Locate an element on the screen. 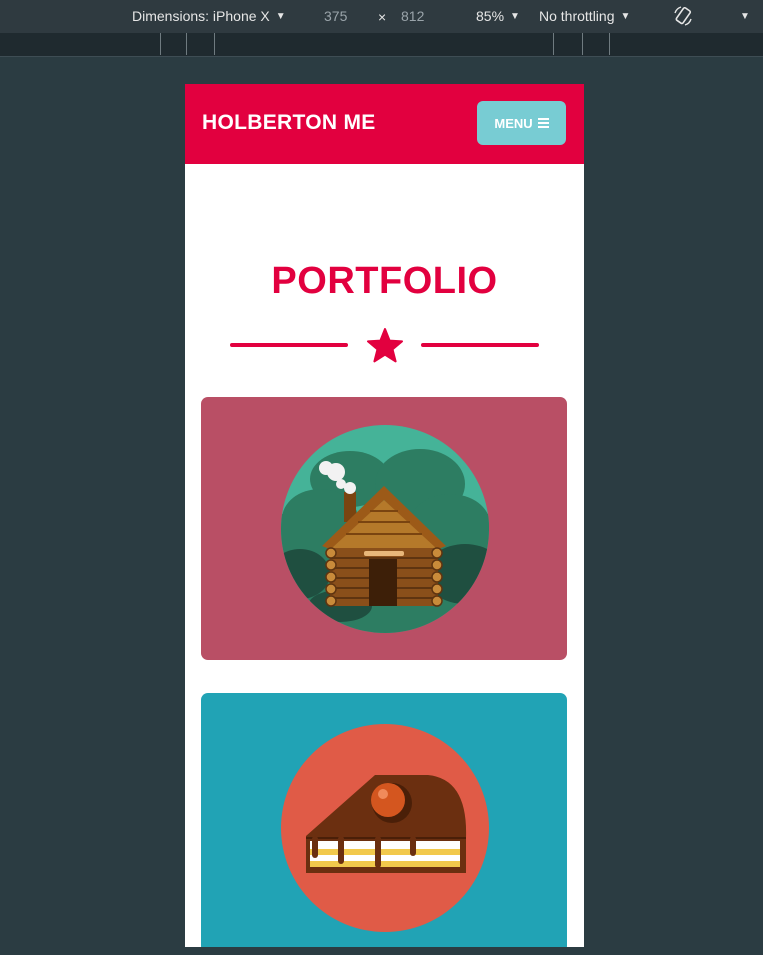 This screenshot has width=763, height=955. height-input: 812 is located at coordinates (412, 16).